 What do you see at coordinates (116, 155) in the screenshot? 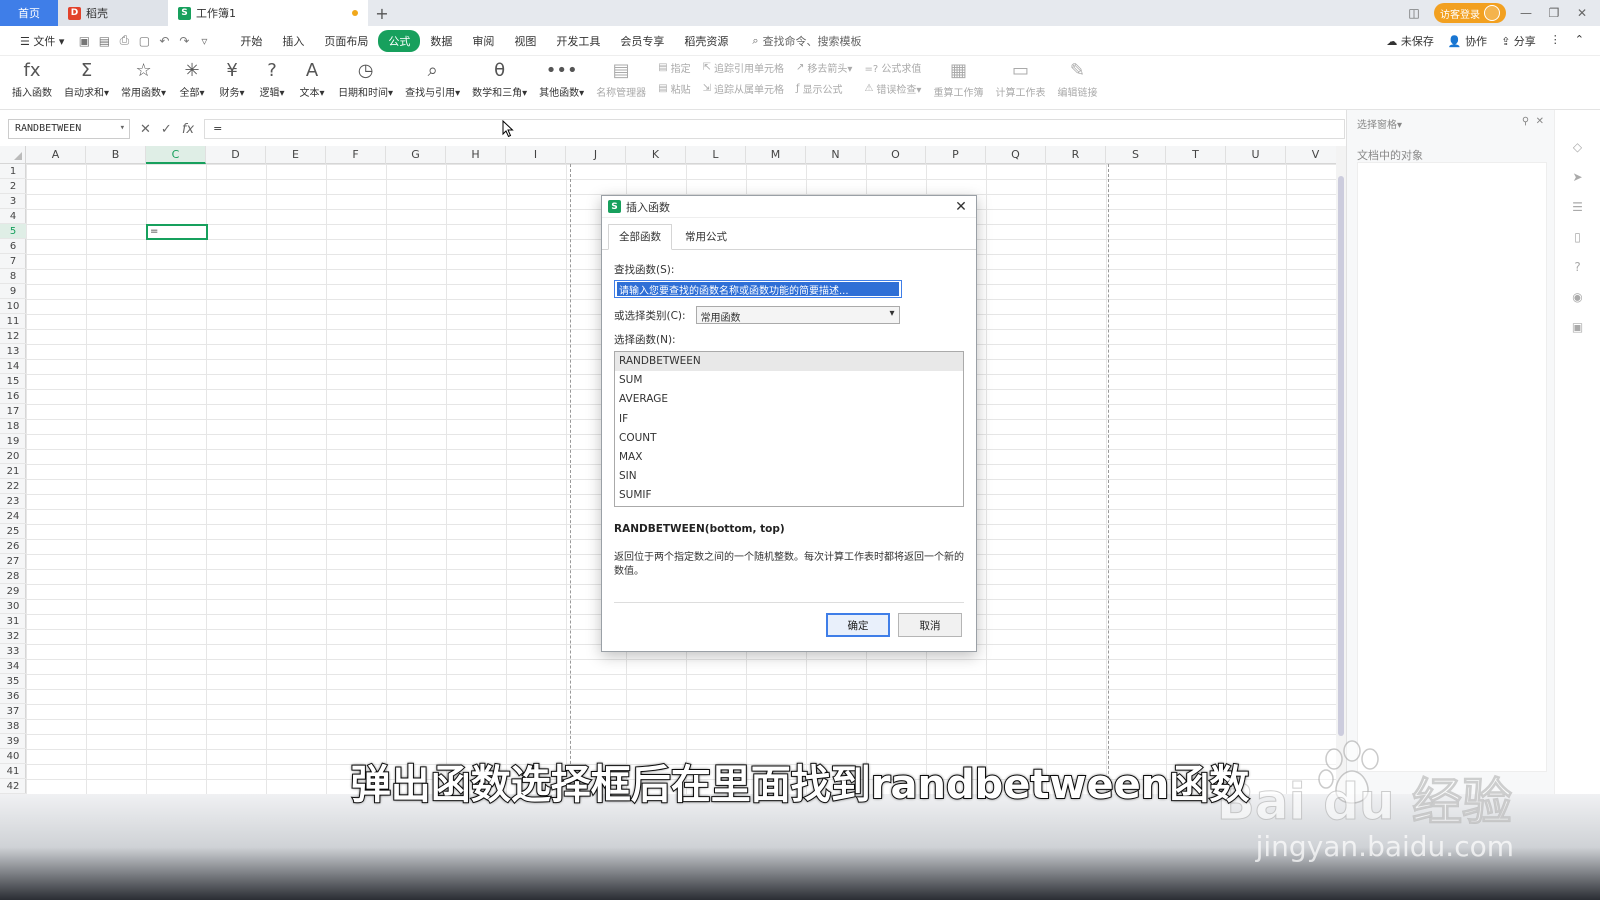
I see `column-header-b: B` at bounding box center [116, 155].